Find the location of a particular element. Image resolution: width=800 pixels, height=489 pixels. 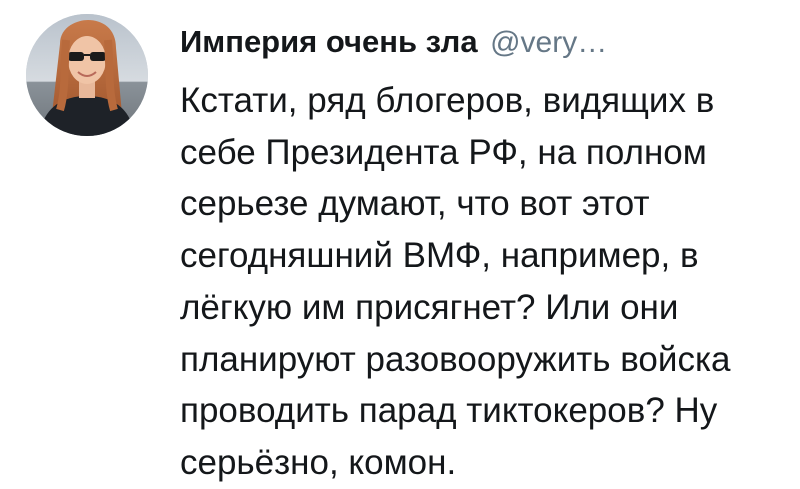

tweet-text-line: Кстати, ряд блогеров, видящих в is located at coordinates (447, 100).